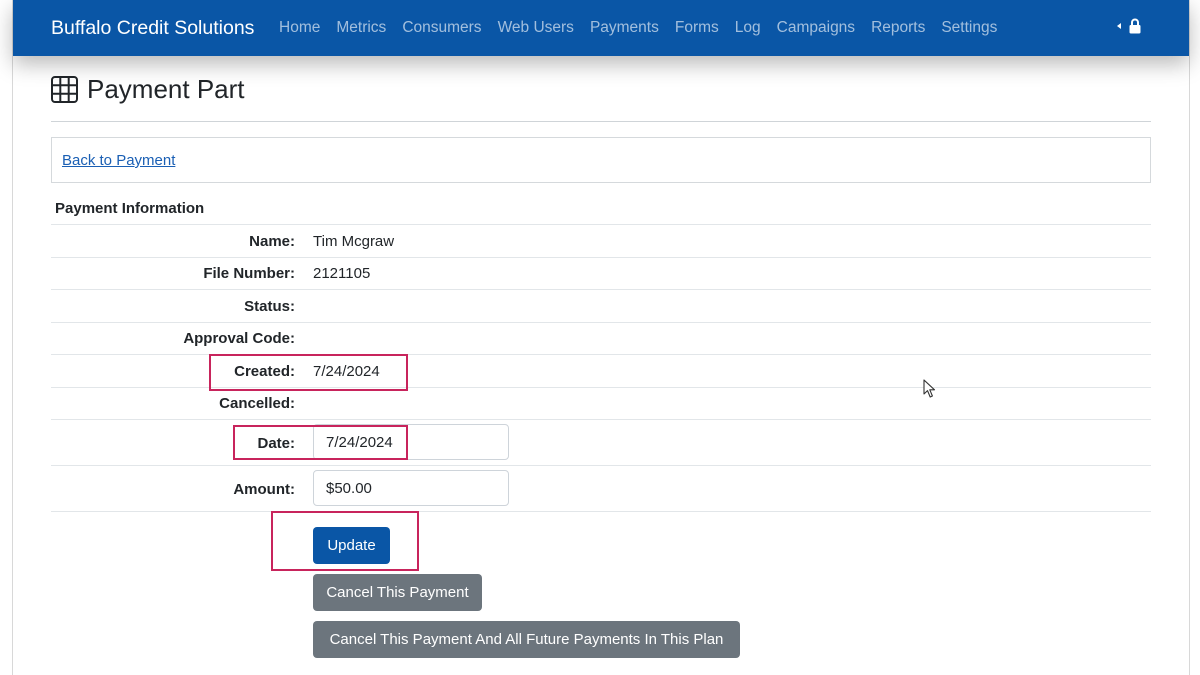  I want to click on user-menu, so click(1129, 26).